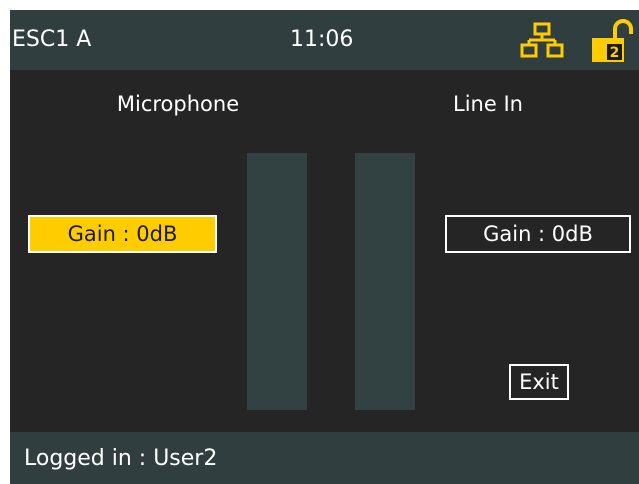 This screenshot has height=484, width=639. I want to click on line-in-level-meter, so click(385, 281).